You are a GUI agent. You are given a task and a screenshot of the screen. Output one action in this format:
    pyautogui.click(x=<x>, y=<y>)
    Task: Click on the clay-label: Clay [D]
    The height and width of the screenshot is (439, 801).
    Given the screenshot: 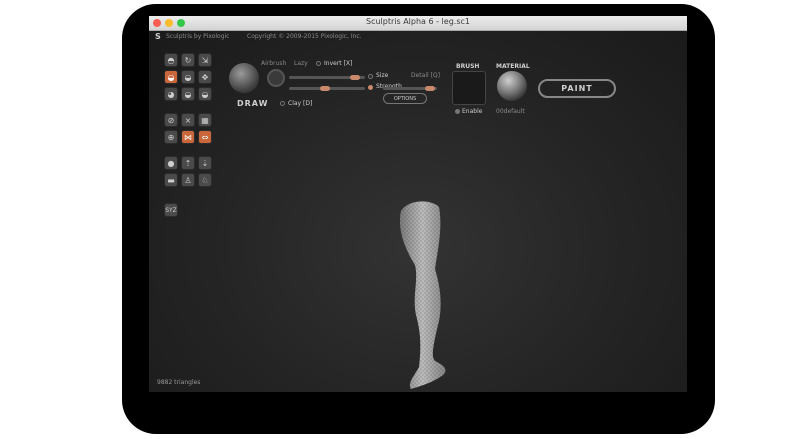 What is the action you would take?
    pyautogui.click(x=300, y=103)
    